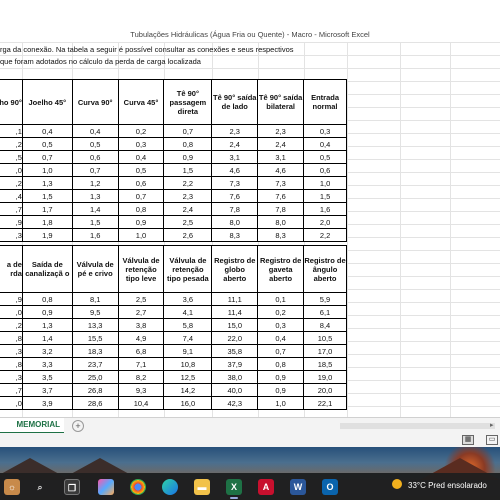 The height and width of the screenshot is (500, 500). I want to click on table-cell: 3,1, so click(281, 157).